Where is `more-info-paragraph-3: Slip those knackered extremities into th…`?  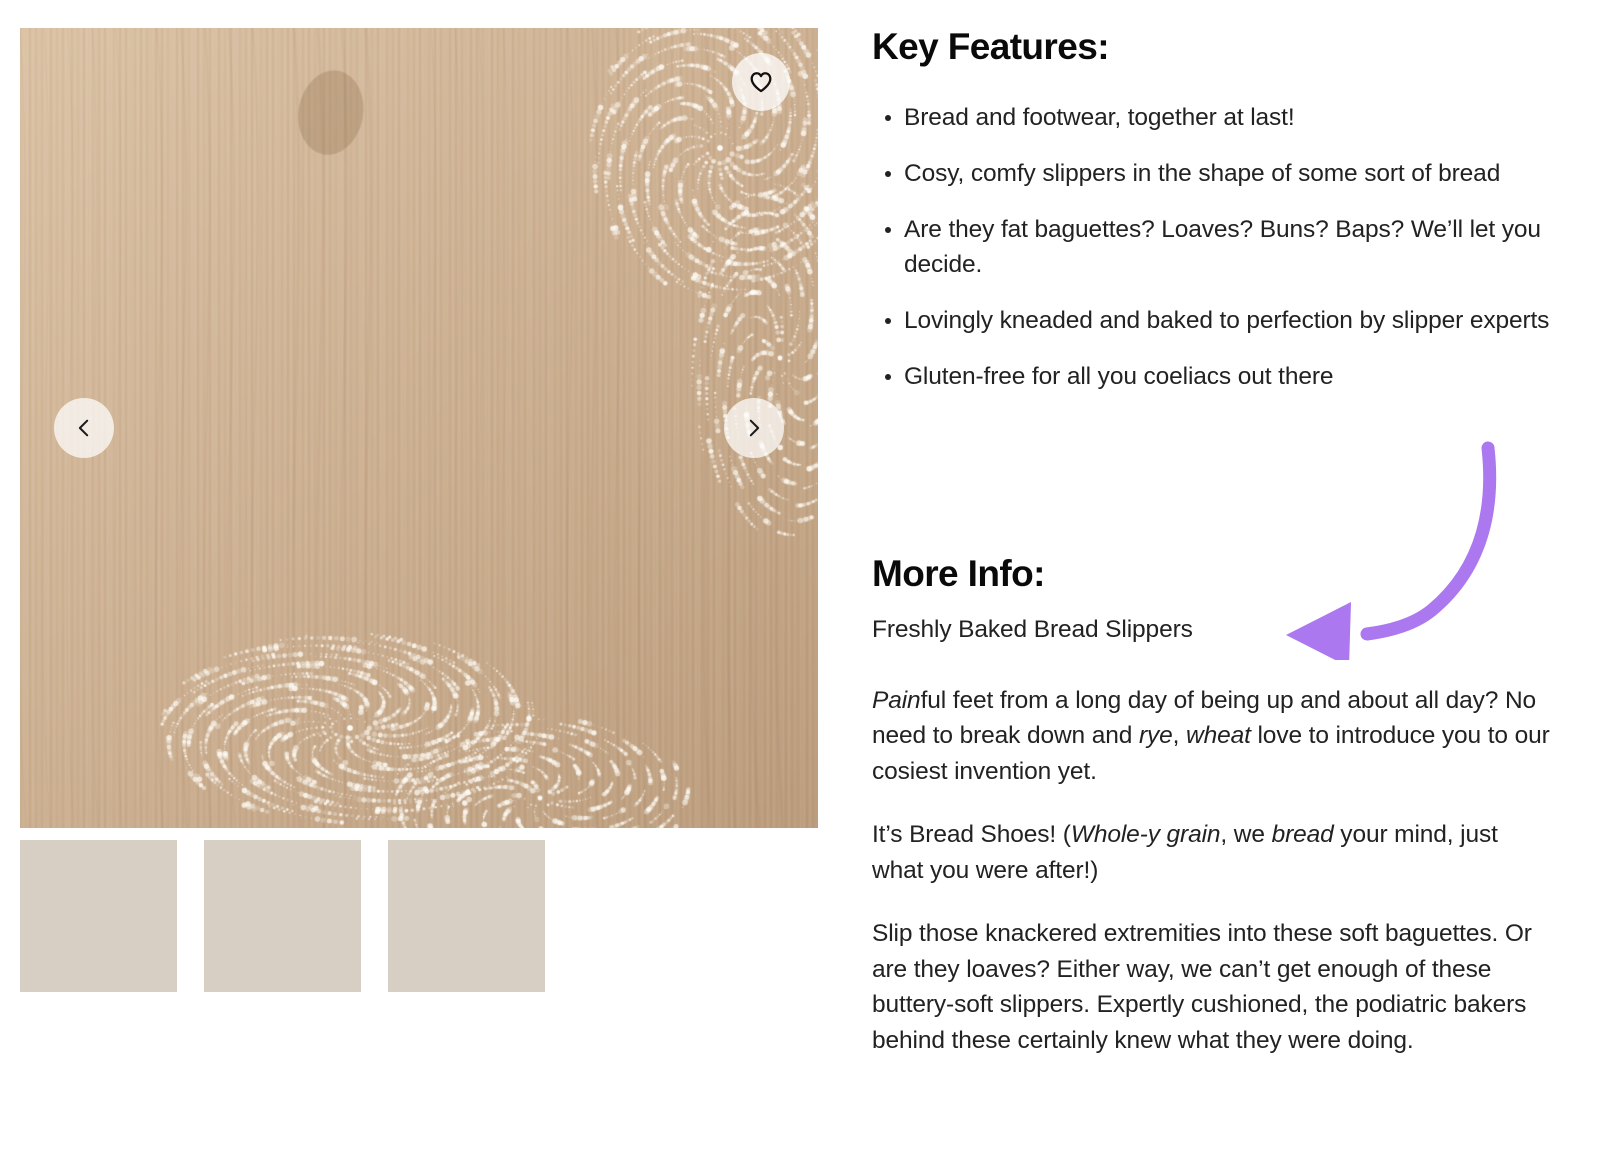 more-info-paragraph-3: Slip those knackered extremities into th… is located at coordinates (1212, 987).